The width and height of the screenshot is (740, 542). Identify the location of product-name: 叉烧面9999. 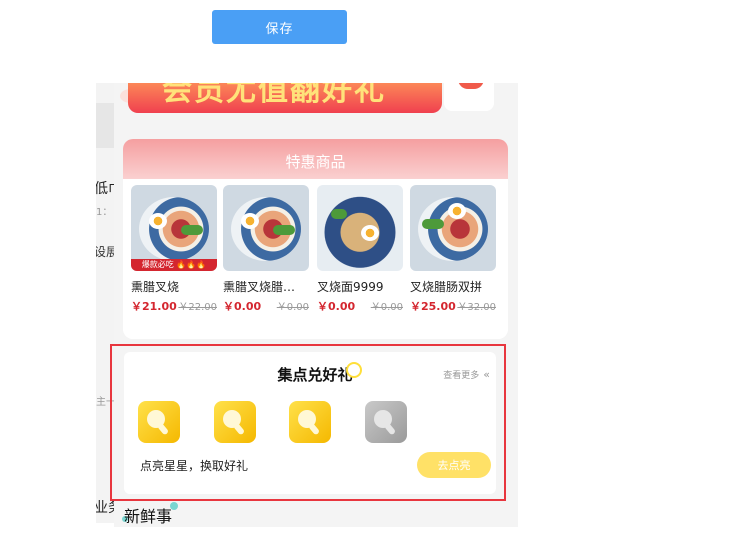
(350, 287).